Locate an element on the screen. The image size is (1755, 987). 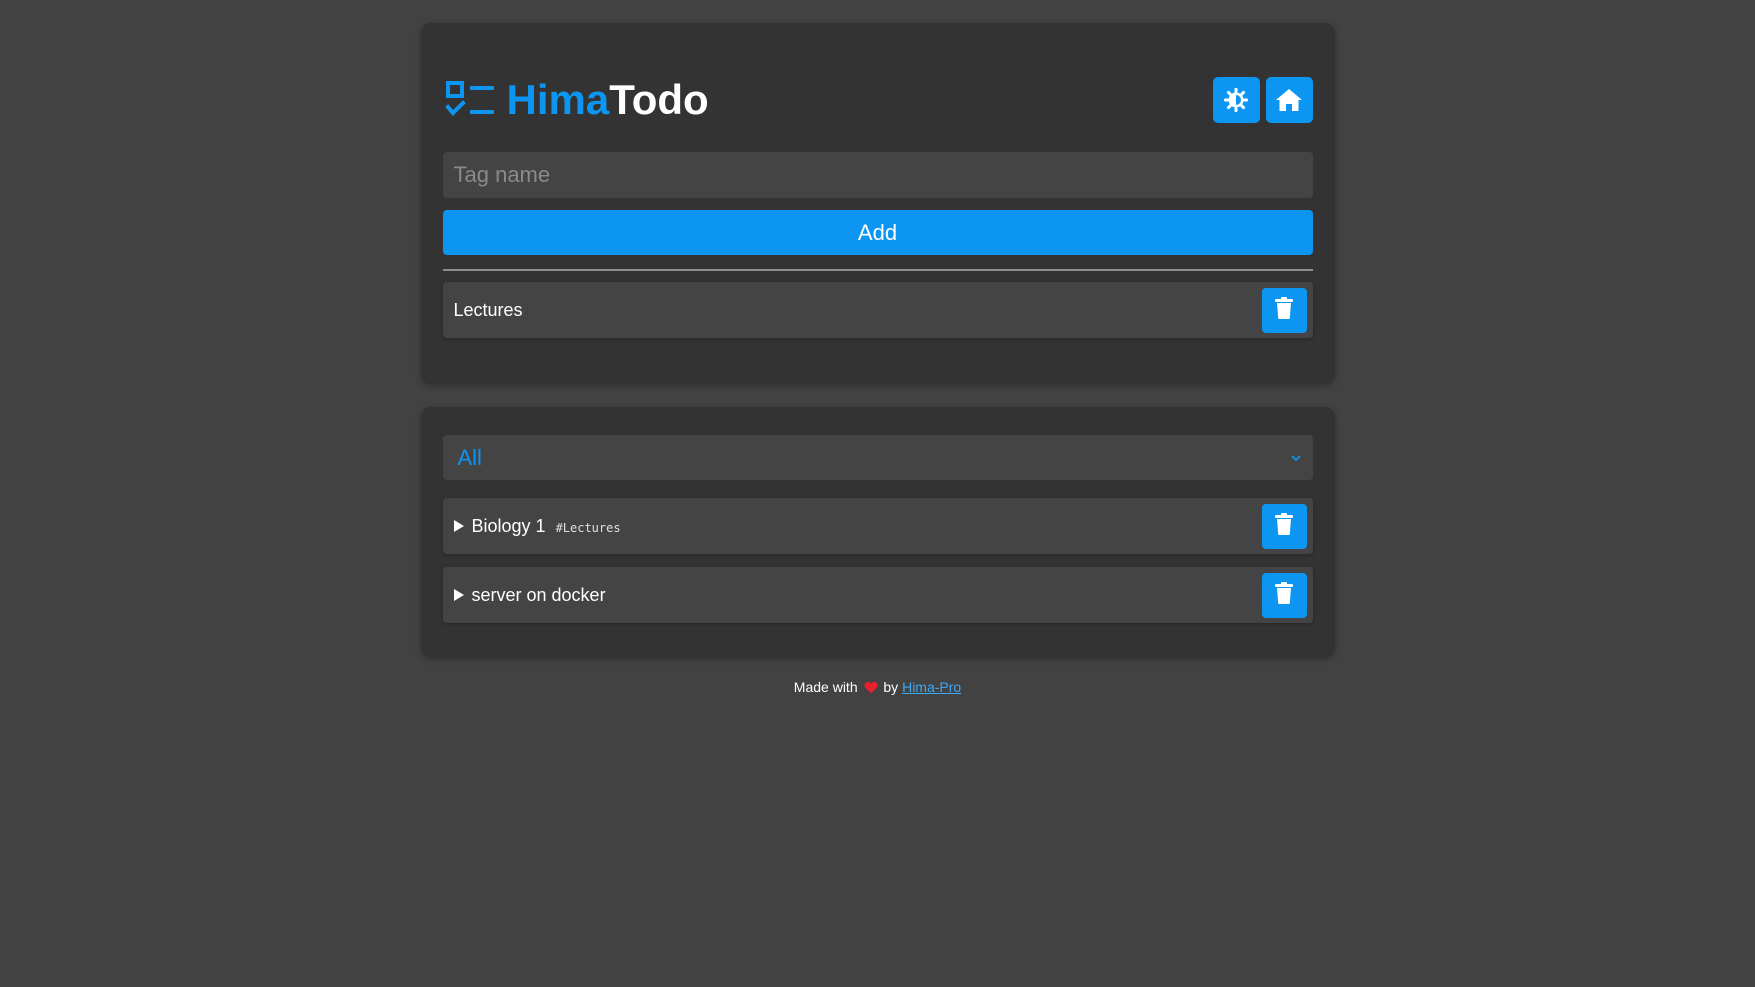
delete-tag-button is located at coordinates (1284, 310).